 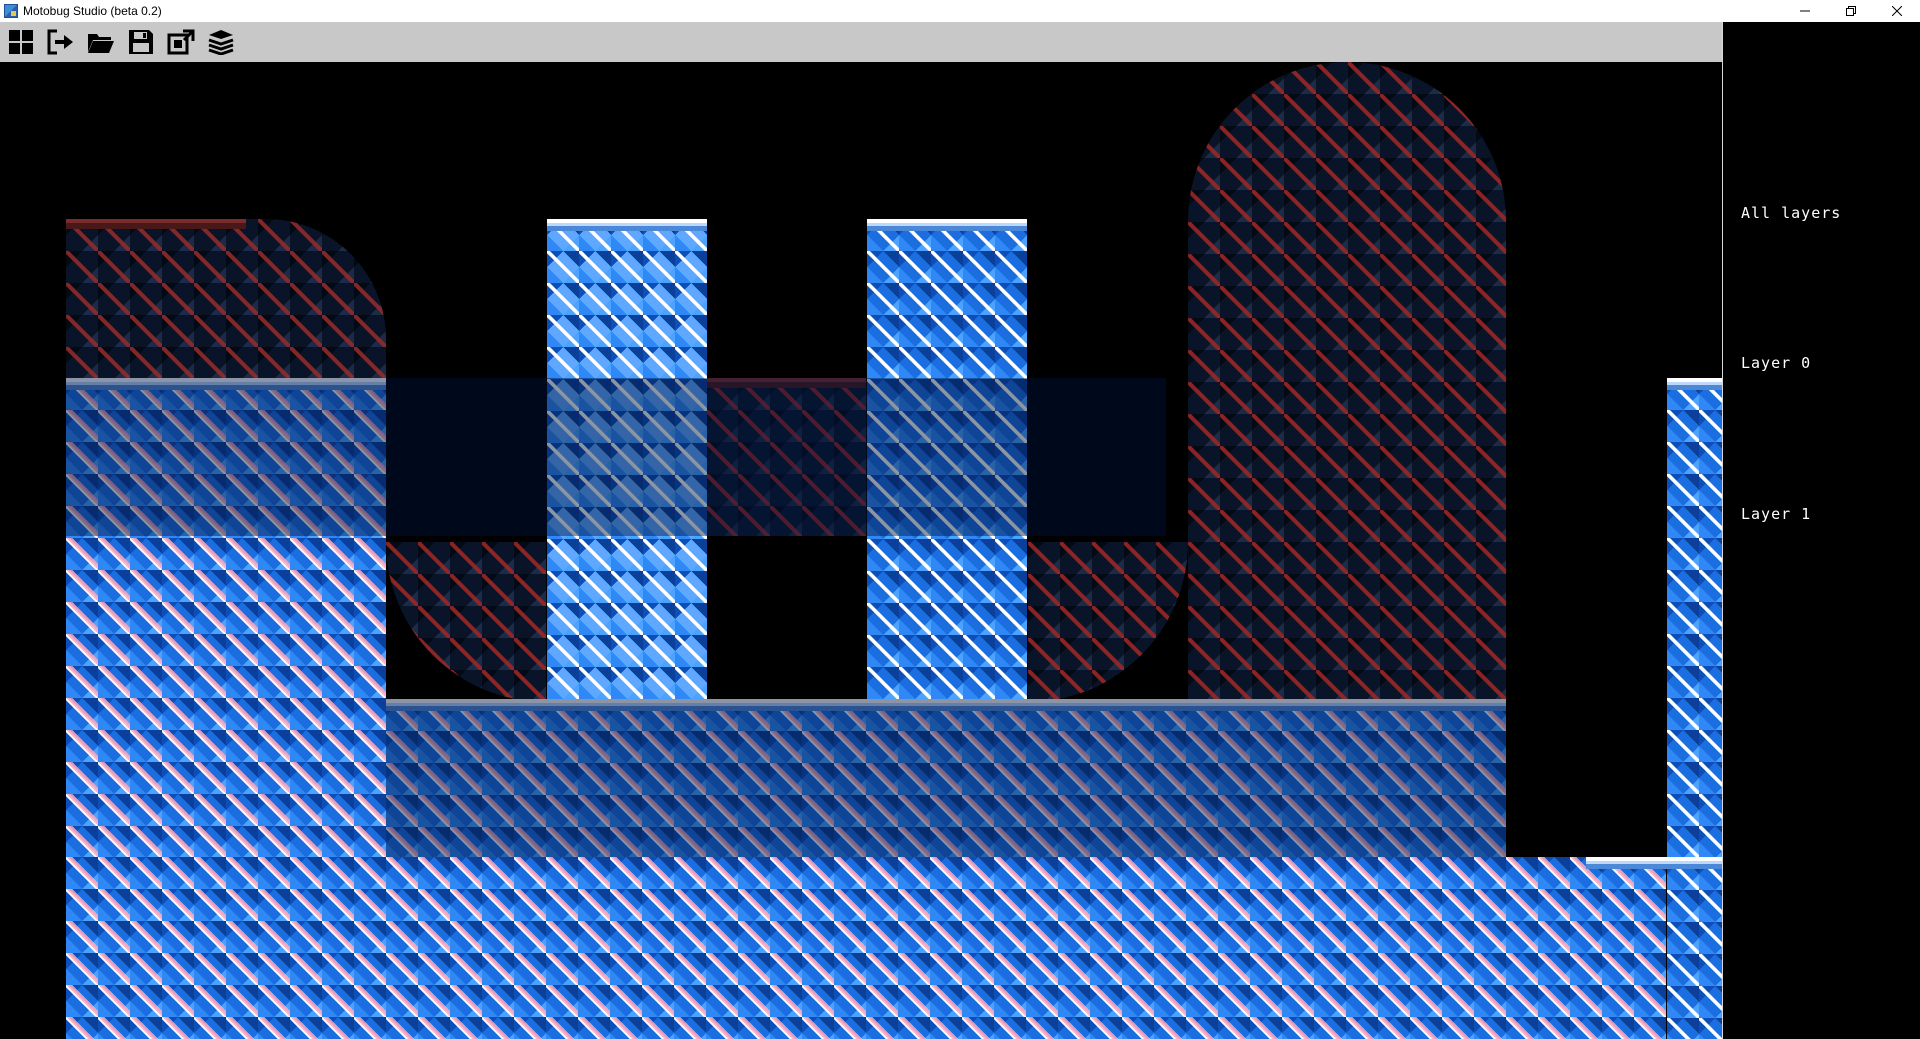 I want to click on layer0-bottom-band, so click(x=786, y=948).